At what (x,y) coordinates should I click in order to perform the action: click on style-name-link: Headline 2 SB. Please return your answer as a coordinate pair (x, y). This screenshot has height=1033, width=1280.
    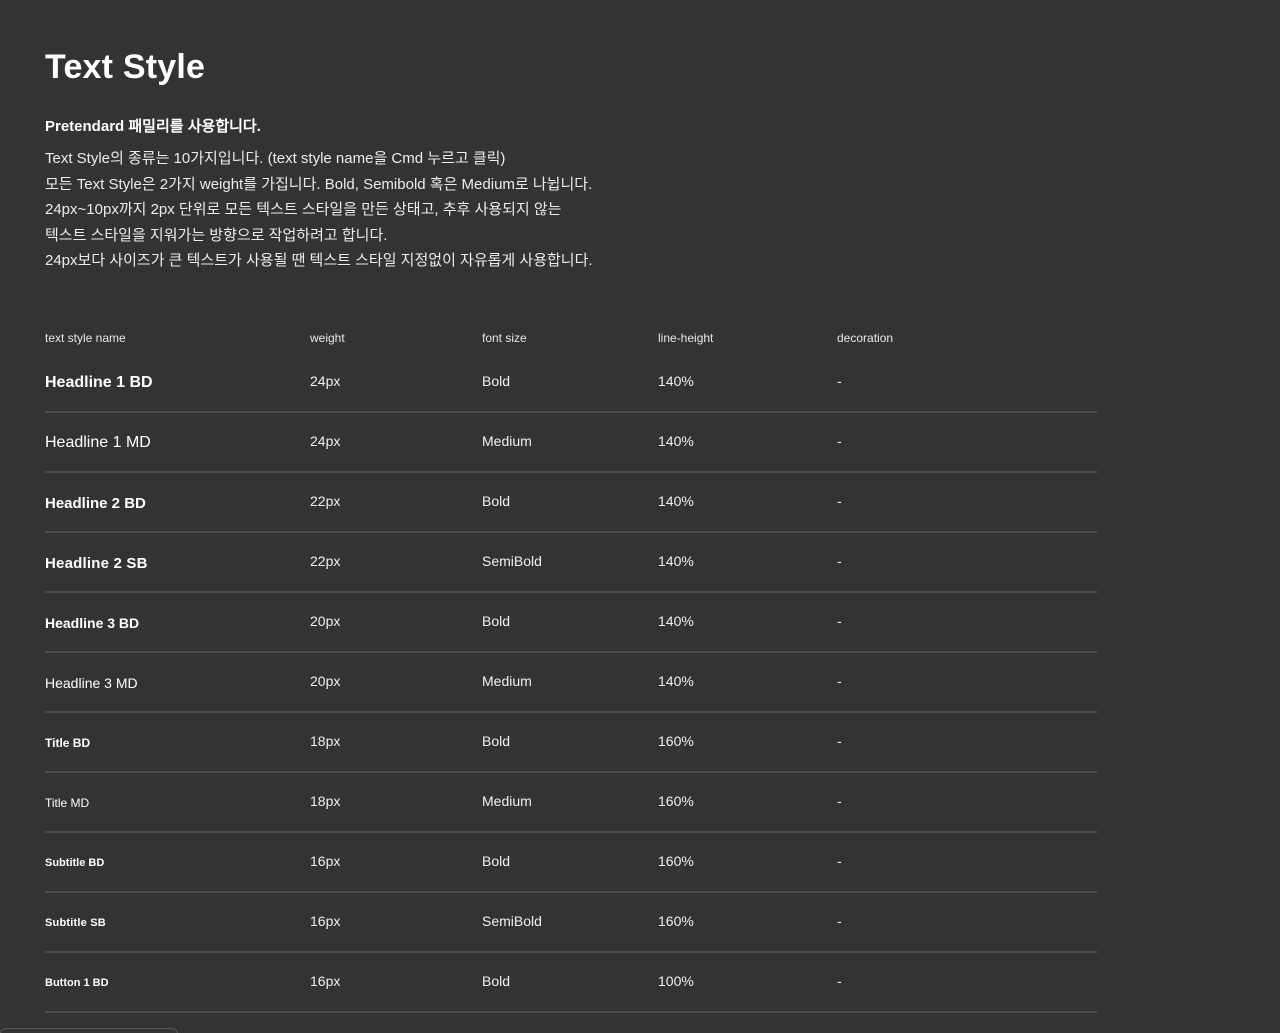
    Looking at the image, I should click on (96, 563).